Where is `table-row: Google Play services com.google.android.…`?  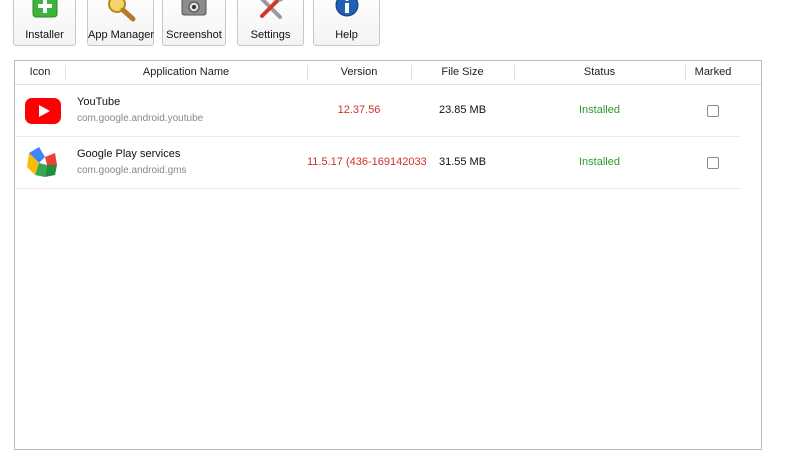 table-row: Google Play services com.google.android.… is located at coordinates (378, 163).